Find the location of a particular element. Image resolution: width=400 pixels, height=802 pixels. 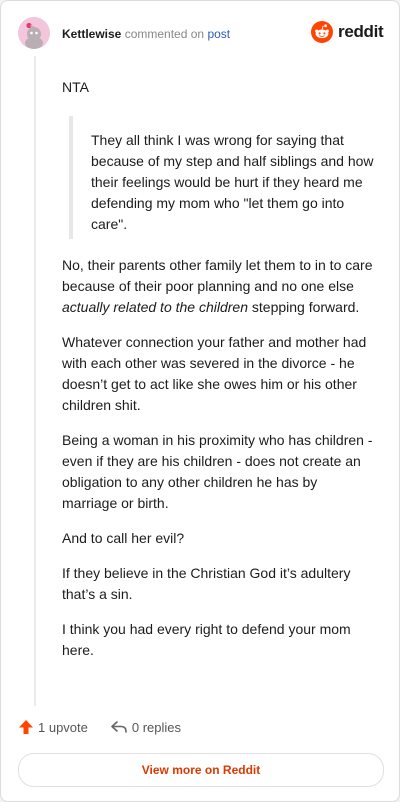

comment-actions: 1 upvote 0 replies is located at coordinates (110, 727).